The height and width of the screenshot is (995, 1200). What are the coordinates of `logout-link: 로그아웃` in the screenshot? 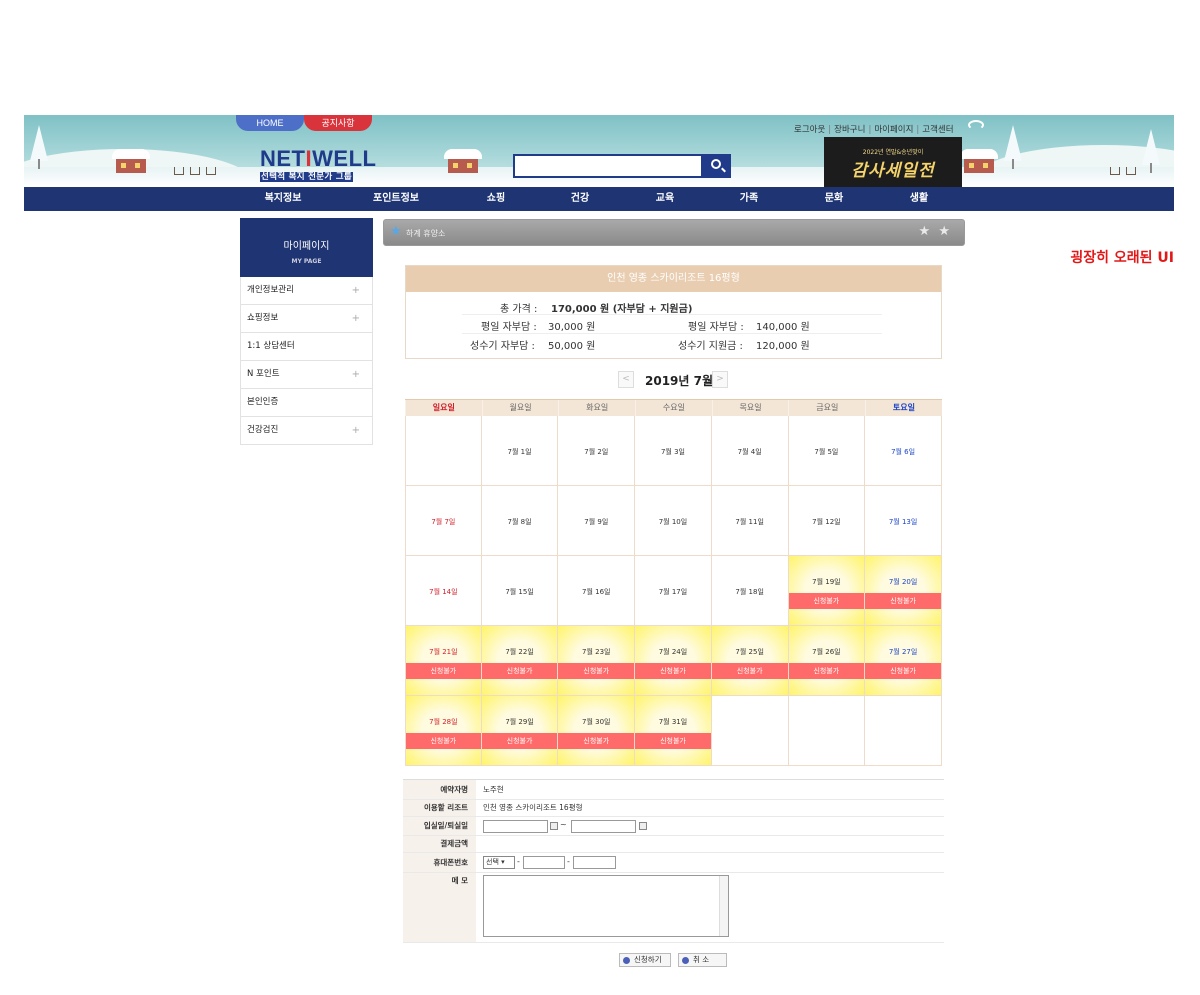 It's located at (809, 130).